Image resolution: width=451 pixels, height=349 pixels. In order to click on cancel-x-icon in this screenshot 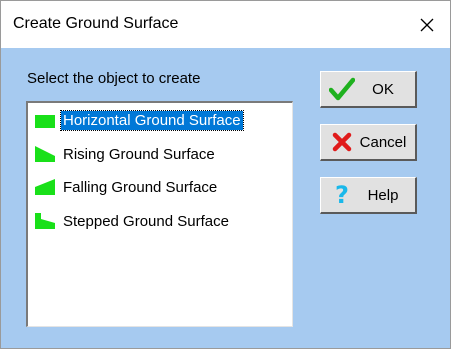, I will do `click(342, 142)`.